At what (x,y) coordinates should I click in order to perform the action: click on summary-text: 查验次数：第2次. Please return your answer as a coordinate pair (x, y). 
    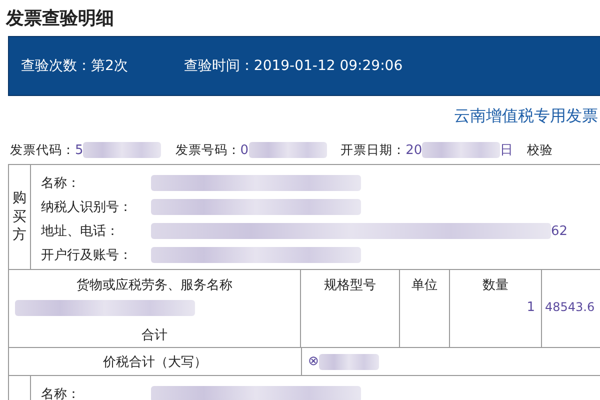
    Looking at the image, I should click on (74, 66).